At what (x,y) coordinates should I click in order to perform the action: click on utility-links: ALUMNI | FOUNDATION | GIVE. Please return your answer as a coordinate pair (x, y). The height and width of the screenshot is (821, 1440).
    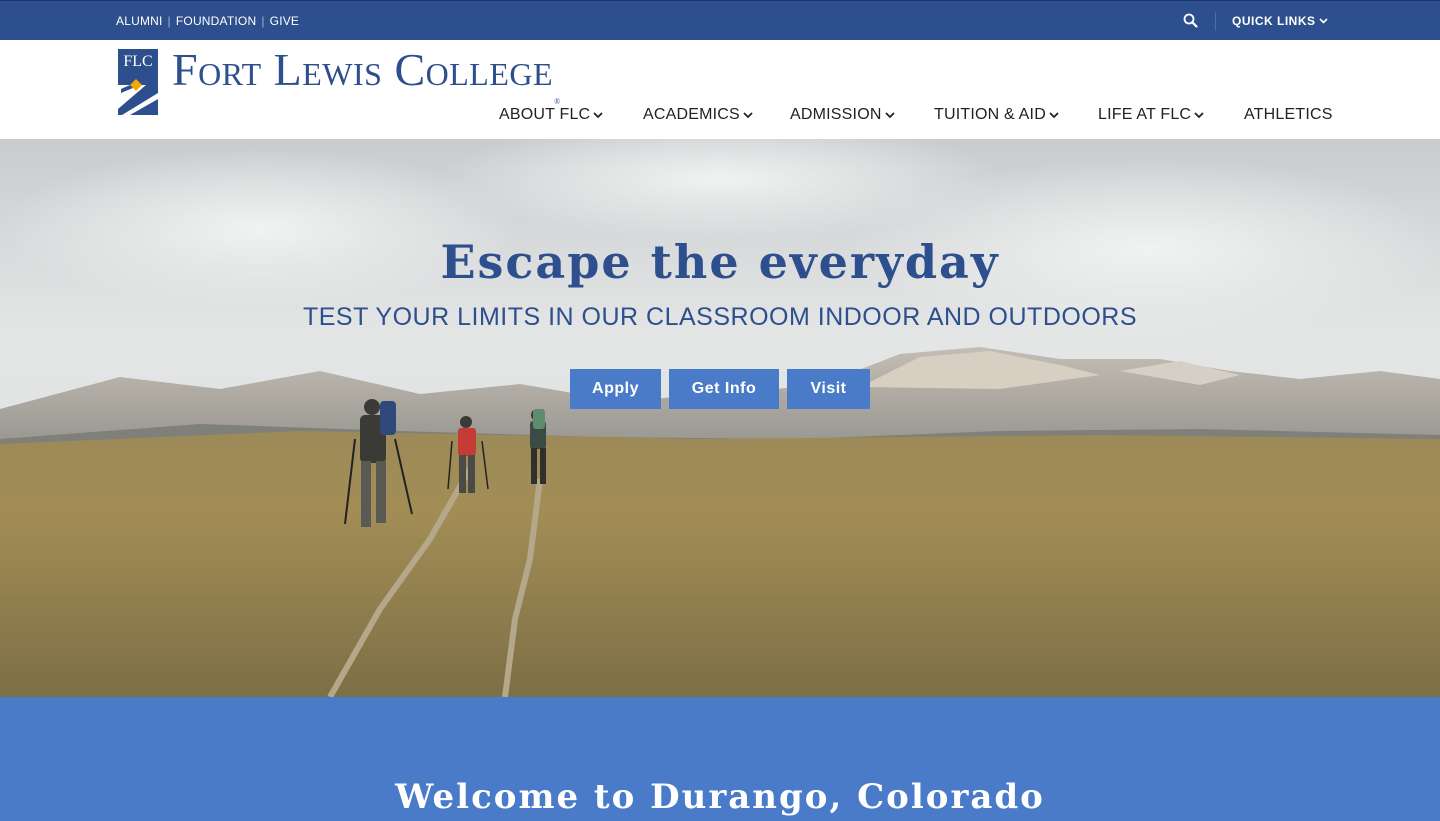
    Looking at the image, I should click on (207, 21).